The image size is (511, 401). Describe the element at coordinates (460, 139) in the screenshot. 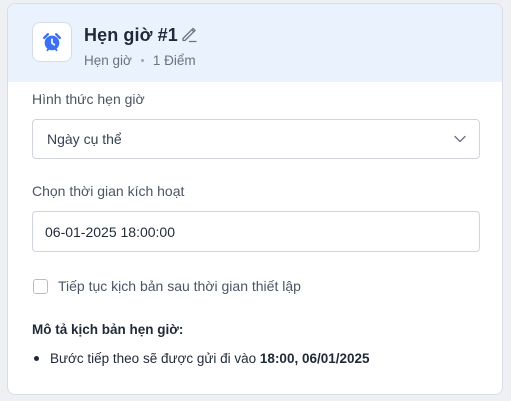

I see `chevron-down-icon` at that location.